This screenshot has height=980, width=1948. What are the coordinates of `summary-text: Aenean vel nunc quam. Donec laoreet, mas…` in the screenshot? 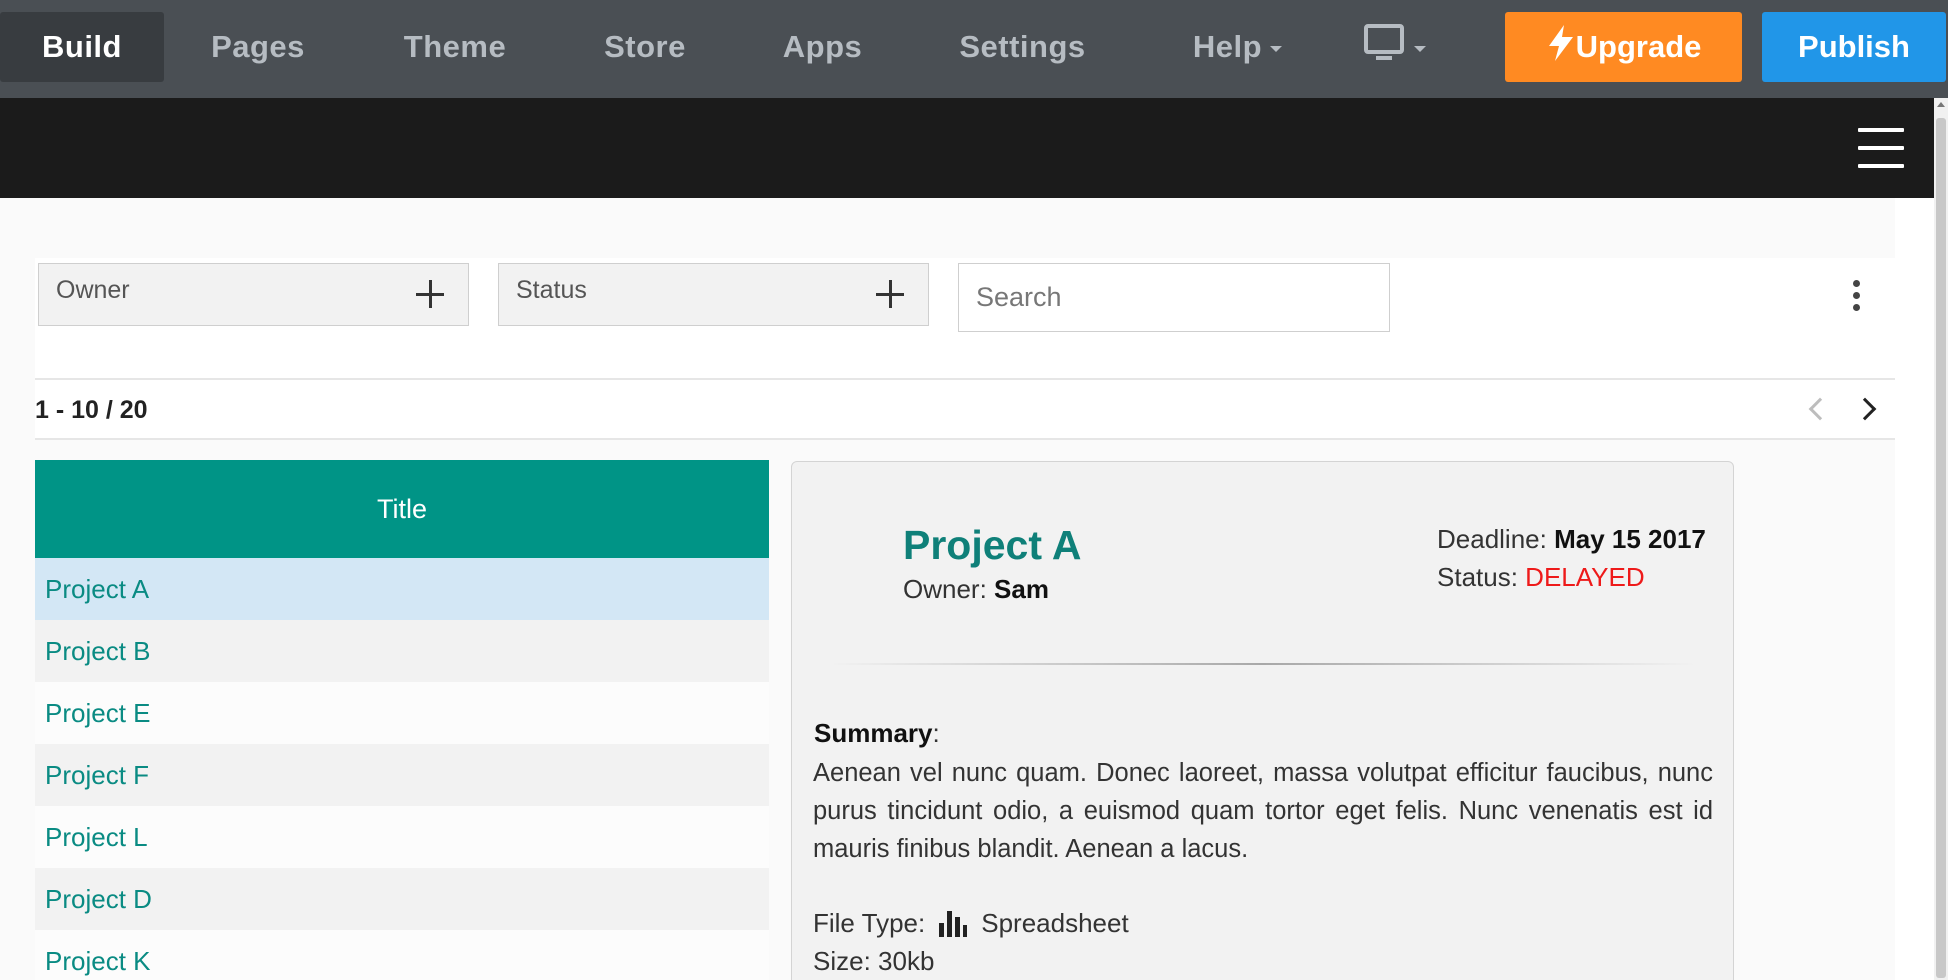 It's located at (1263, 811).